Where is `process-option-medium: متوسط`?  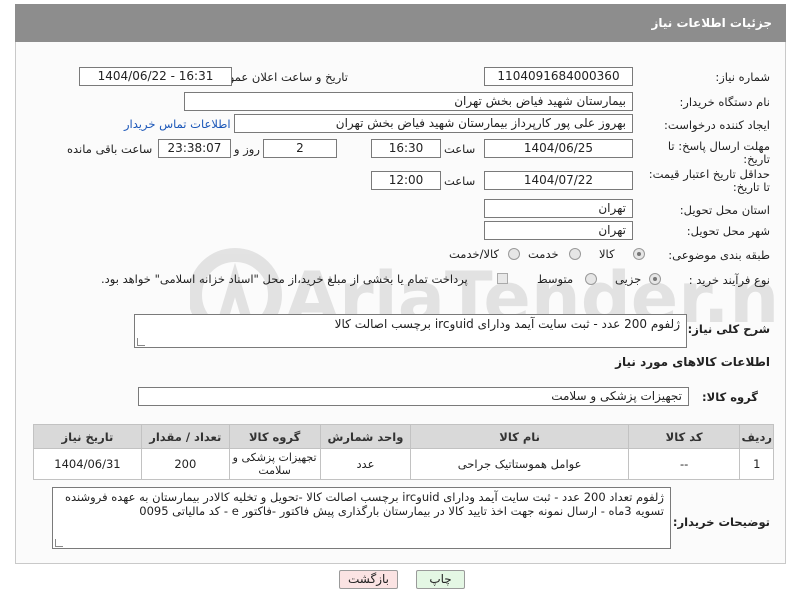 process-option-medium: متوسط is located at coordinates (555, 279).